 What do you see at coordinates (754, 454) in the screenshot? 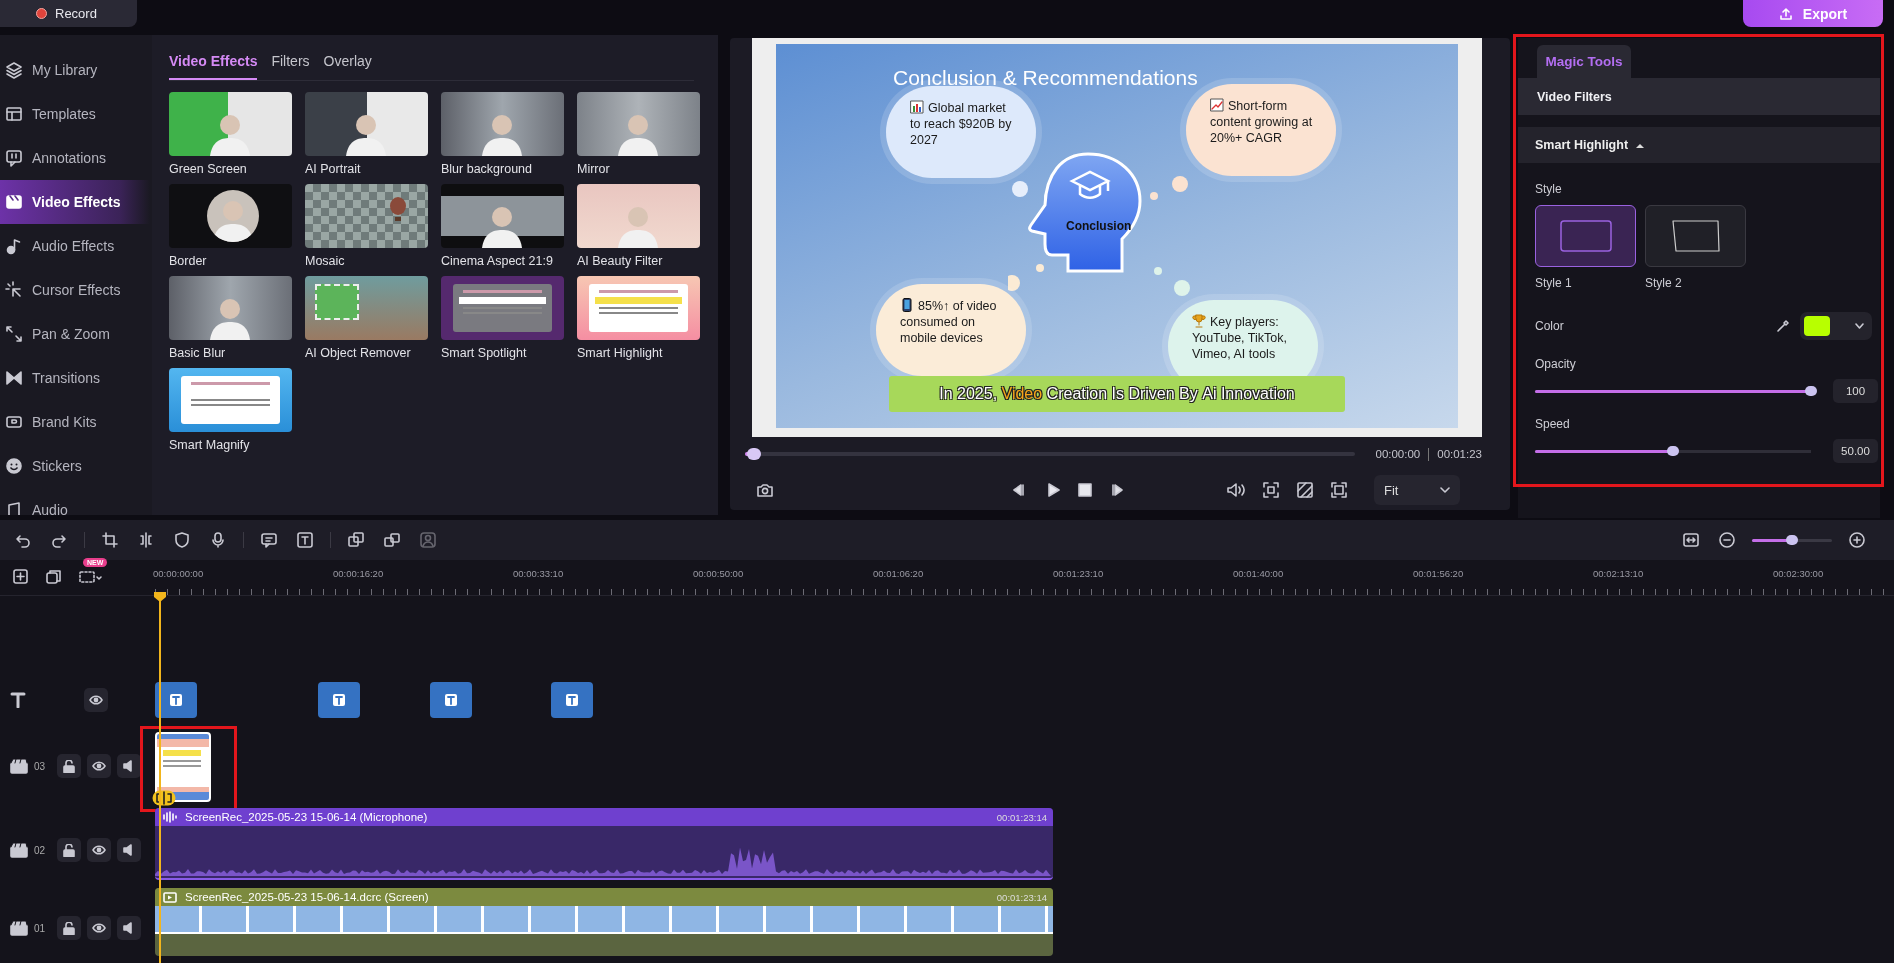
I see `progress-handle` at bounding box center [754, 454].